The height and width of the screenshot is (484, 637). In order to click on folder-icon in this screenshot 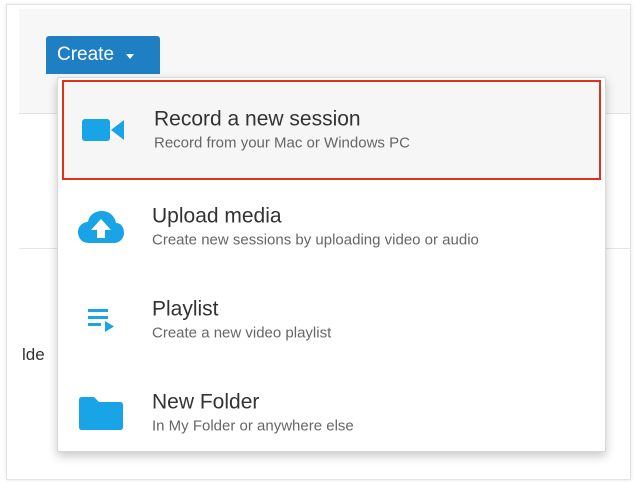, I will do `click(101, 413)`.